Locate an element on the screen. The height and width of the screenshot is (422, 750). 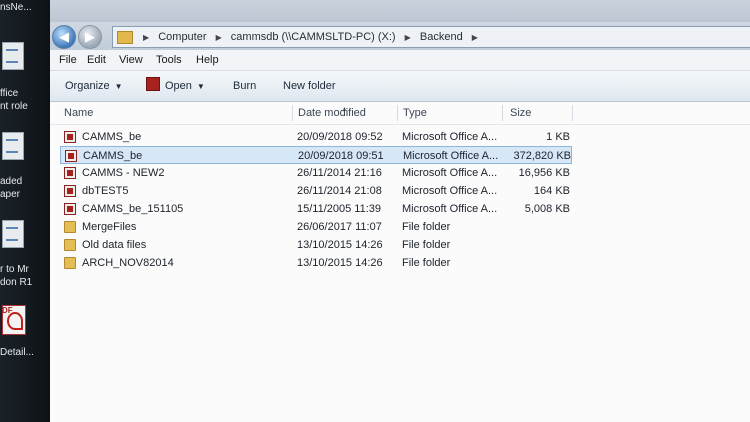
menu-view: View is located at coordinates (131, 60).